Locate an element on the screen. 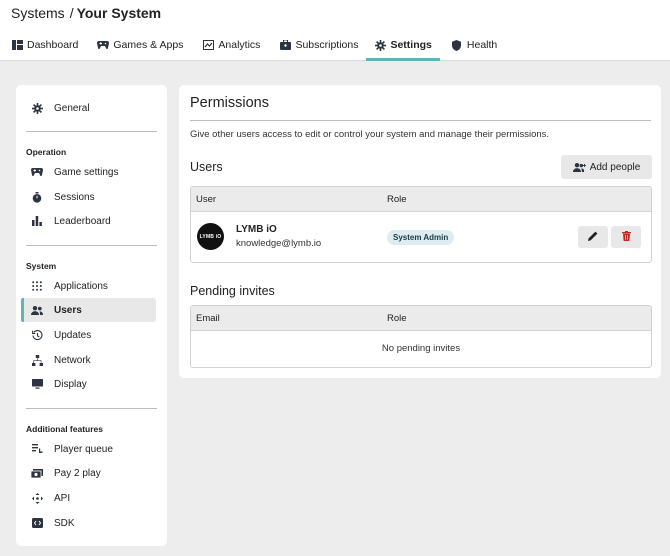  trash-icon is located at coordinates (626, 237).